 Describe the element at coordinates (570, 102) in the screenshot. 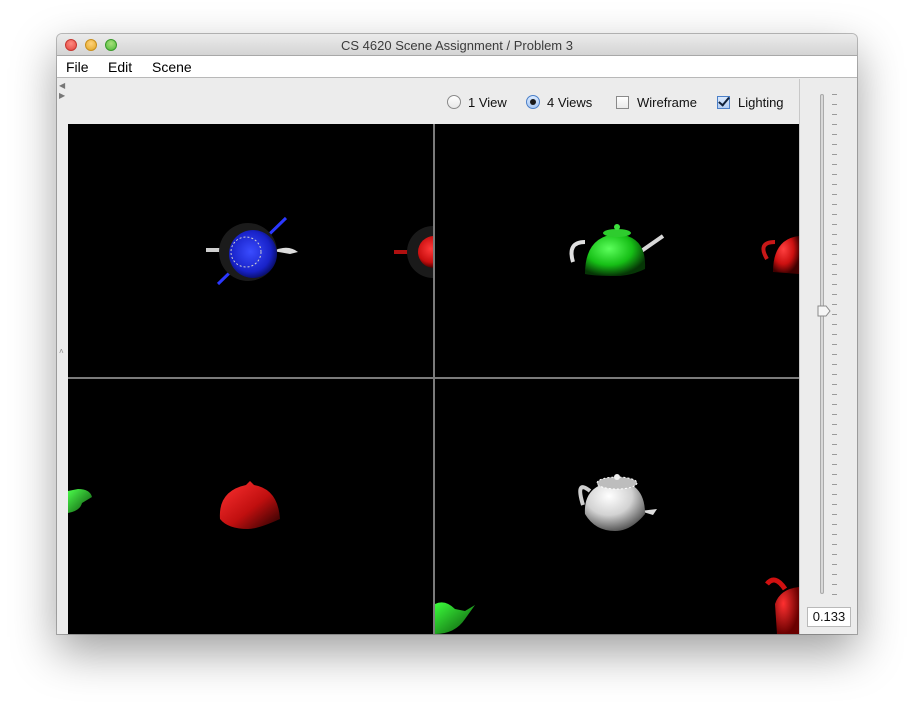

I see `four-views-label: 4 Views` at that location.